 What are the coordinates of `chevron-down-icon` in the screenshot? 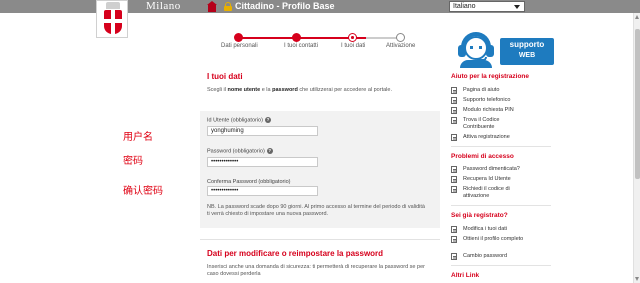 It's located at (517, 7).